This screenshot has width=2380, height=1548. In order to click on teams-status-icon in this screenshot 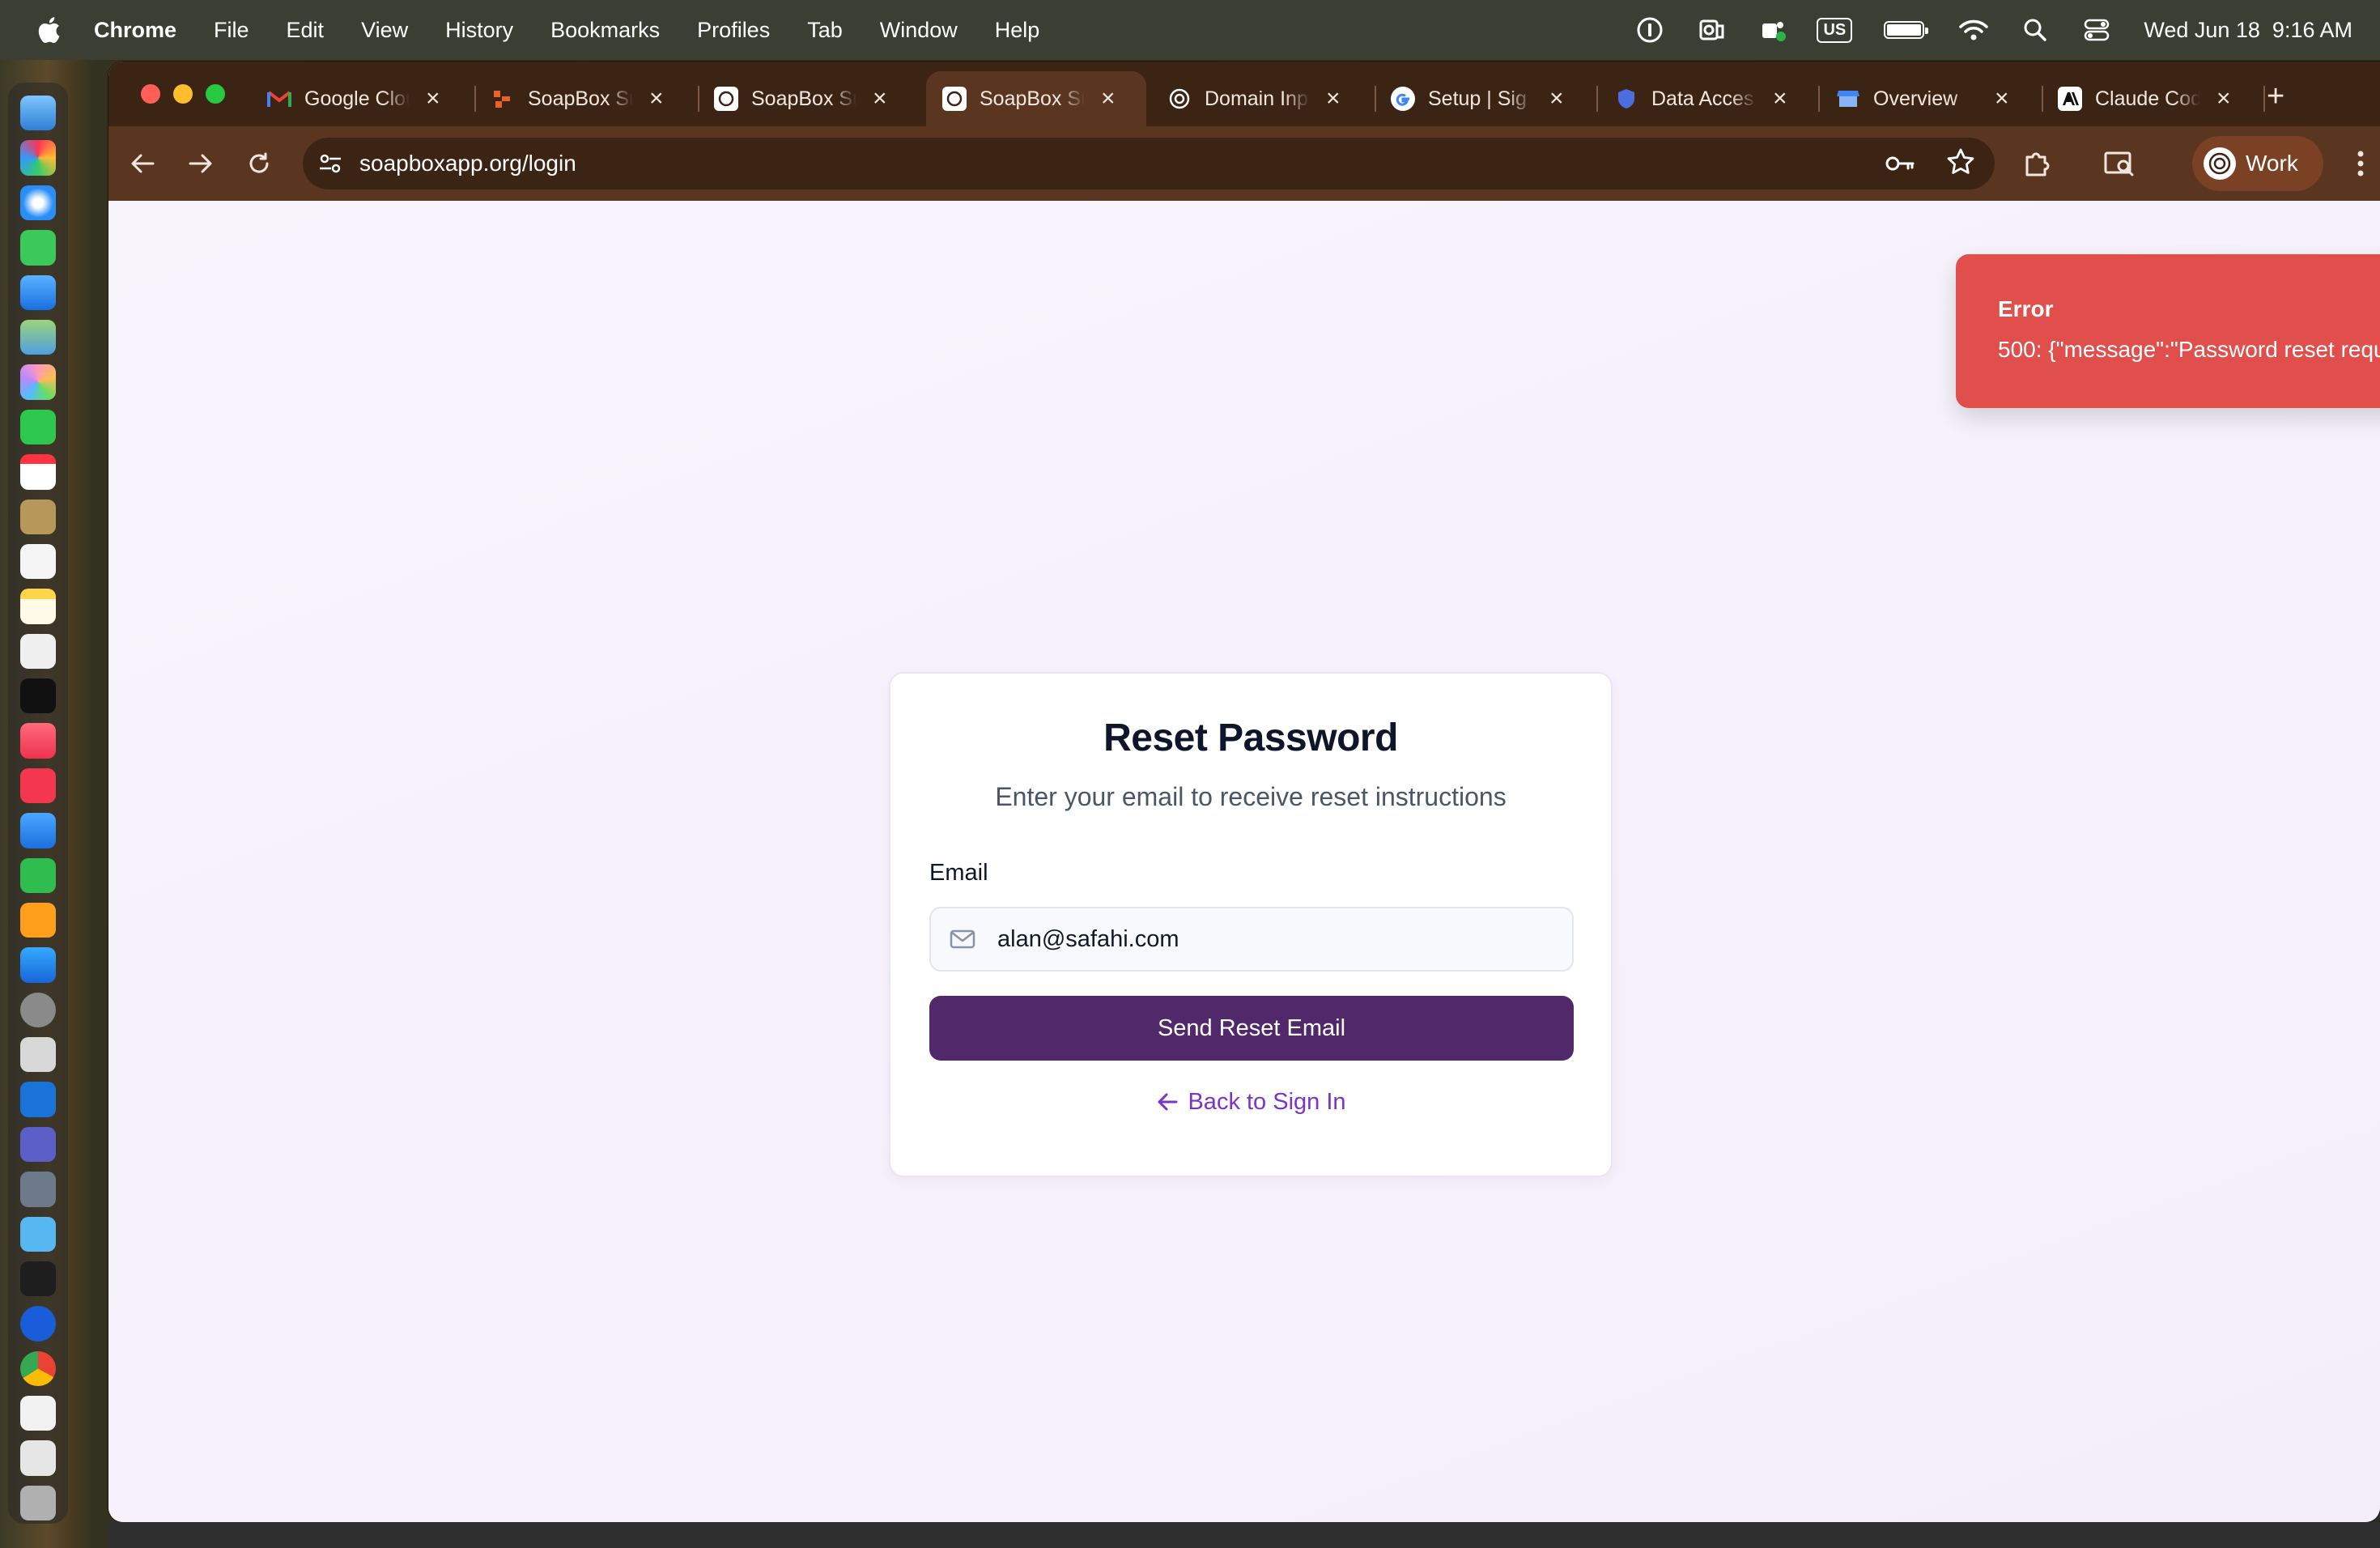, I will do `click(1772, 30)`.